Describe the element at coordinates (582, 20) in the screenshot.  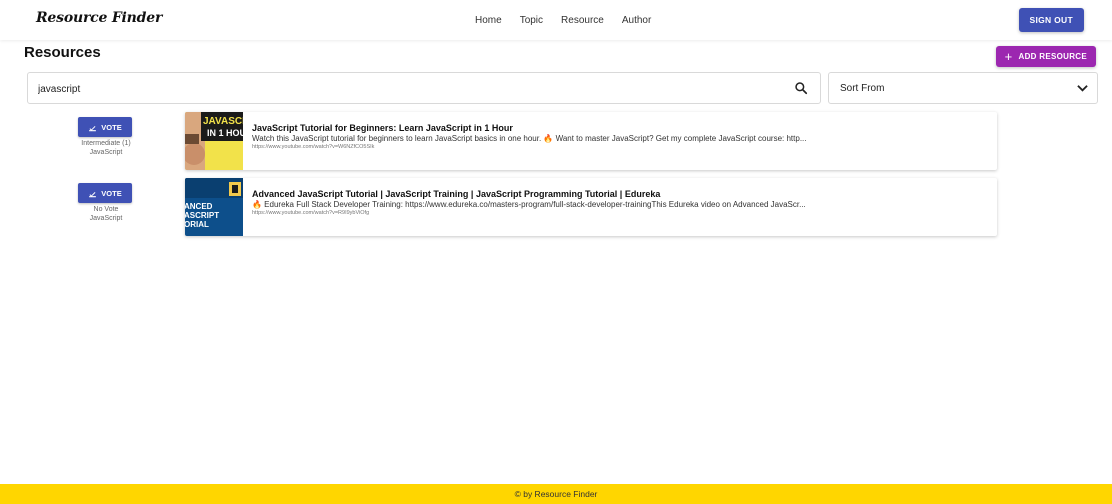
I see `nav-link-resource: Resource` at that location.